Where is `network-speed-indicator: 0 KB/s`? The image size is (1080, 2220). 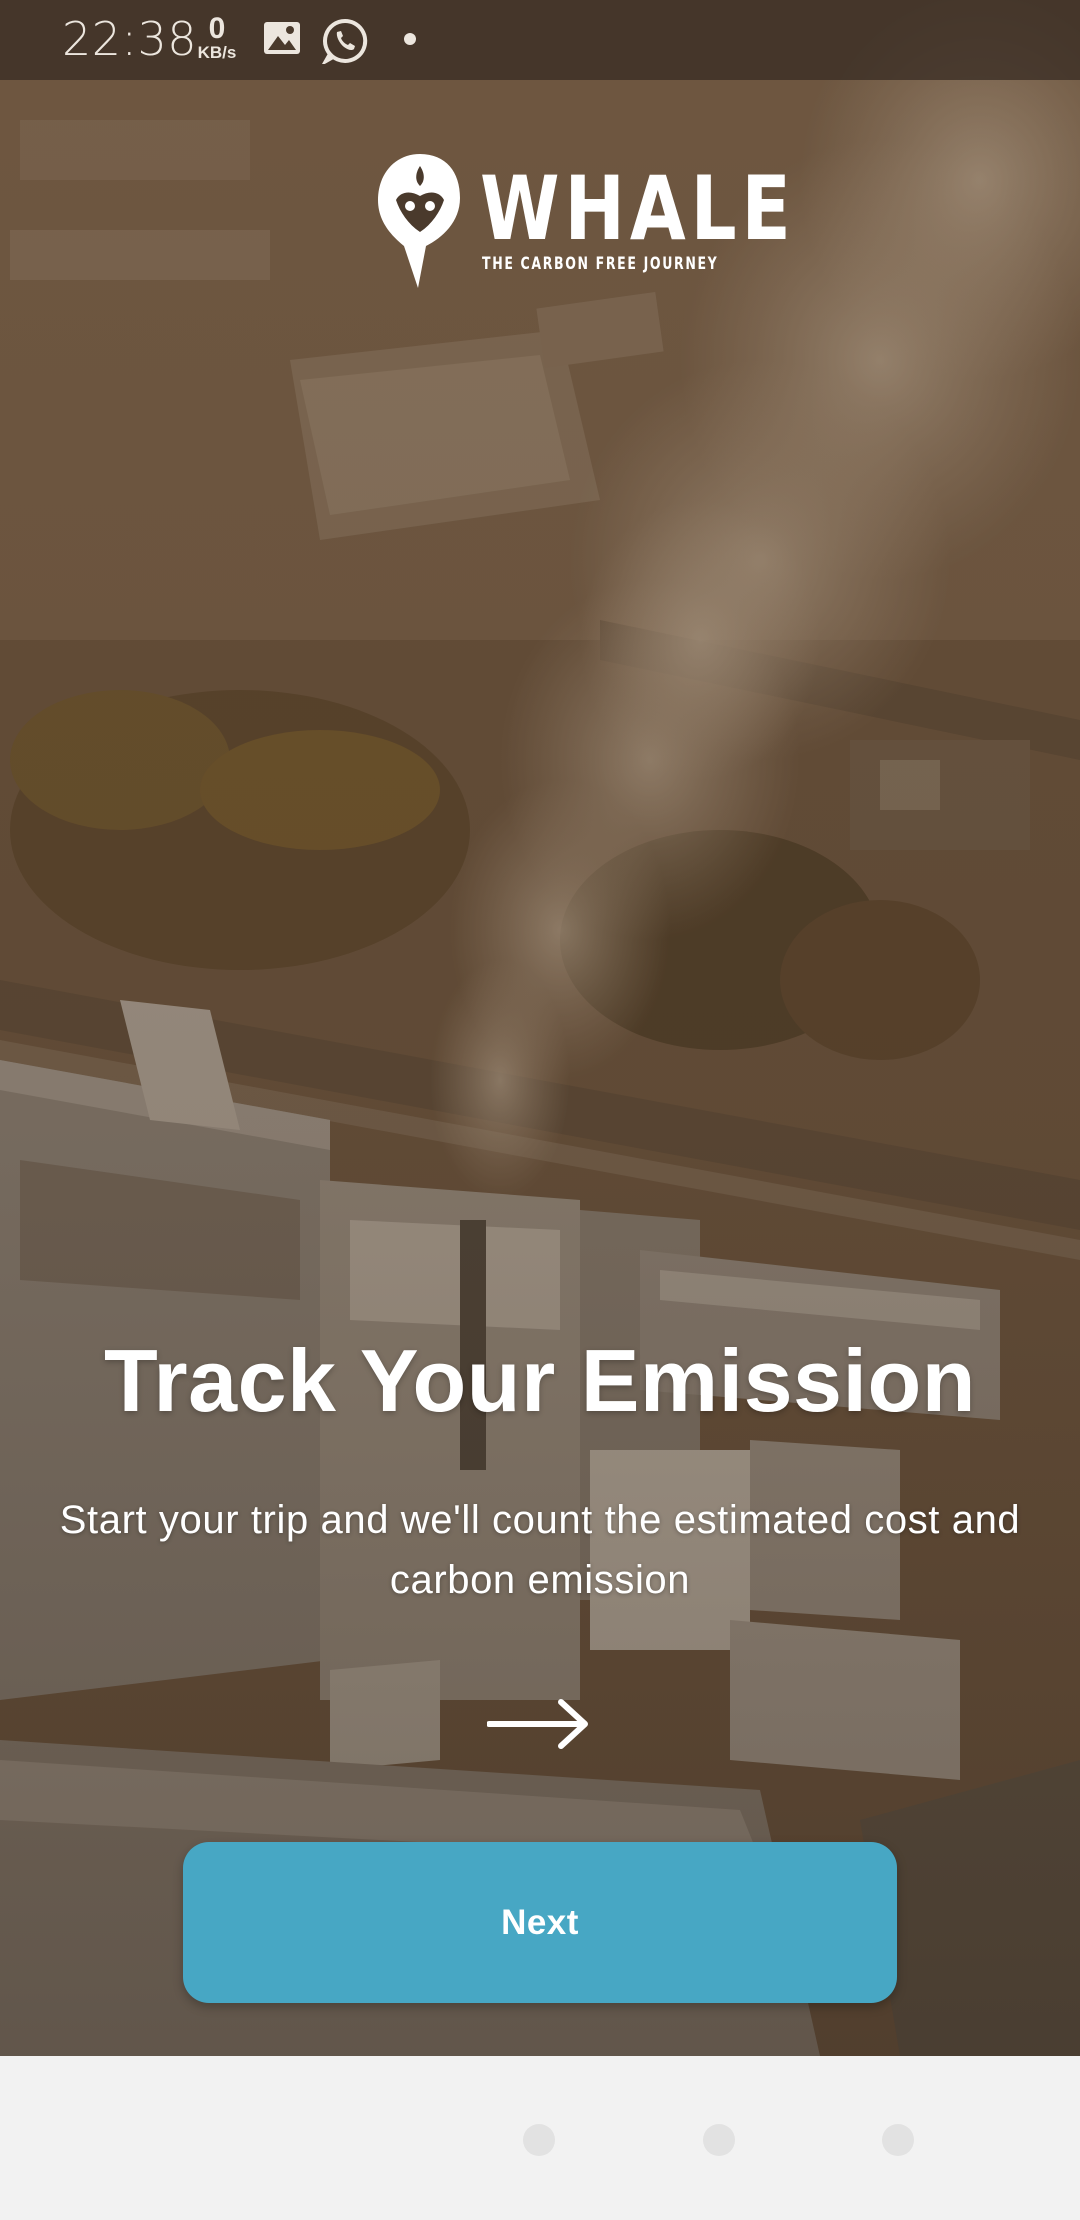 network-speed-indicator: 0 KB/s is located at coordinates (217, 38).